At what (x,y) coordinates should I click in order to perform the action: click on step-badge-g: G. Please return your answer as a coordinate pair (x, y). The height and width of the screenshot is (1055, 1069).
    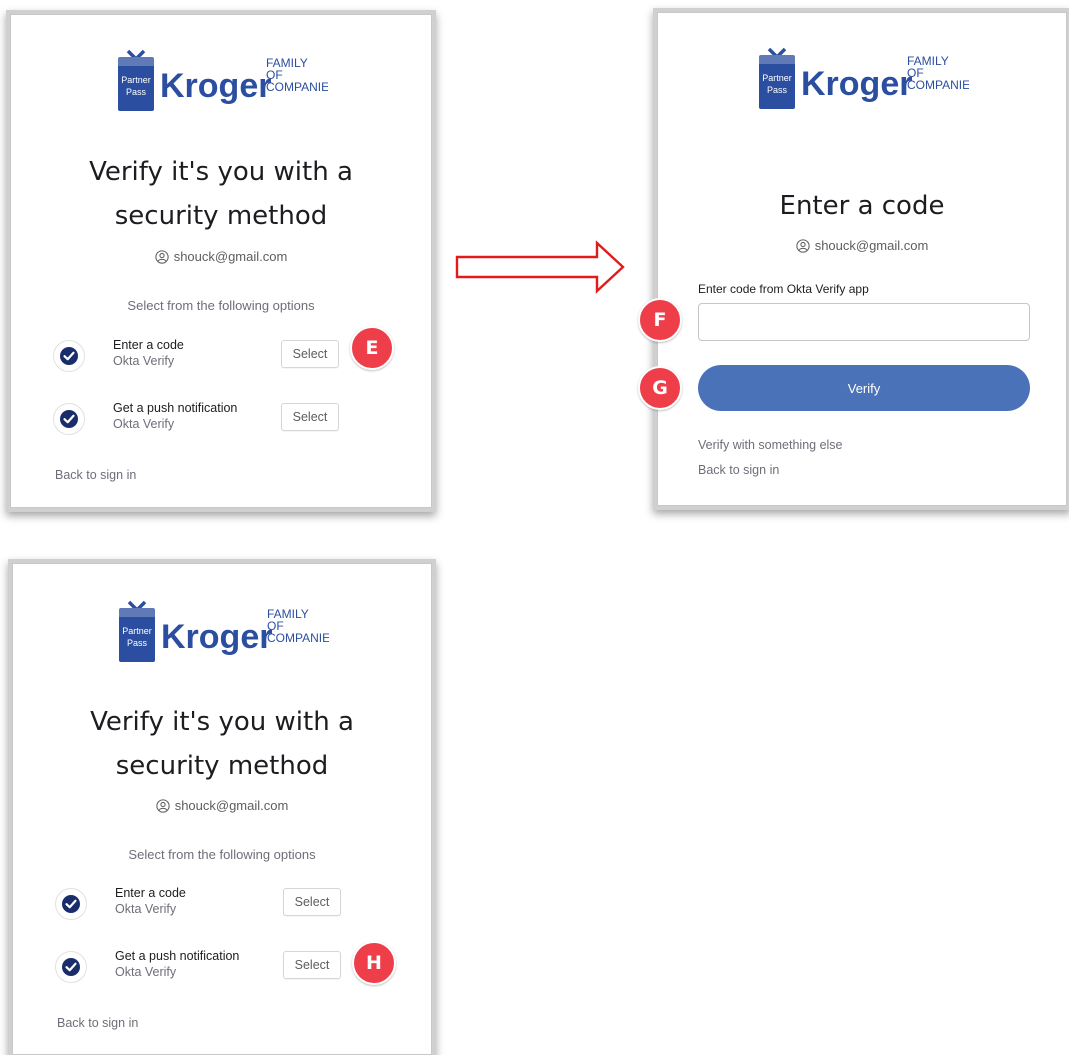
    Looking at the image, I should click on (660, 388).